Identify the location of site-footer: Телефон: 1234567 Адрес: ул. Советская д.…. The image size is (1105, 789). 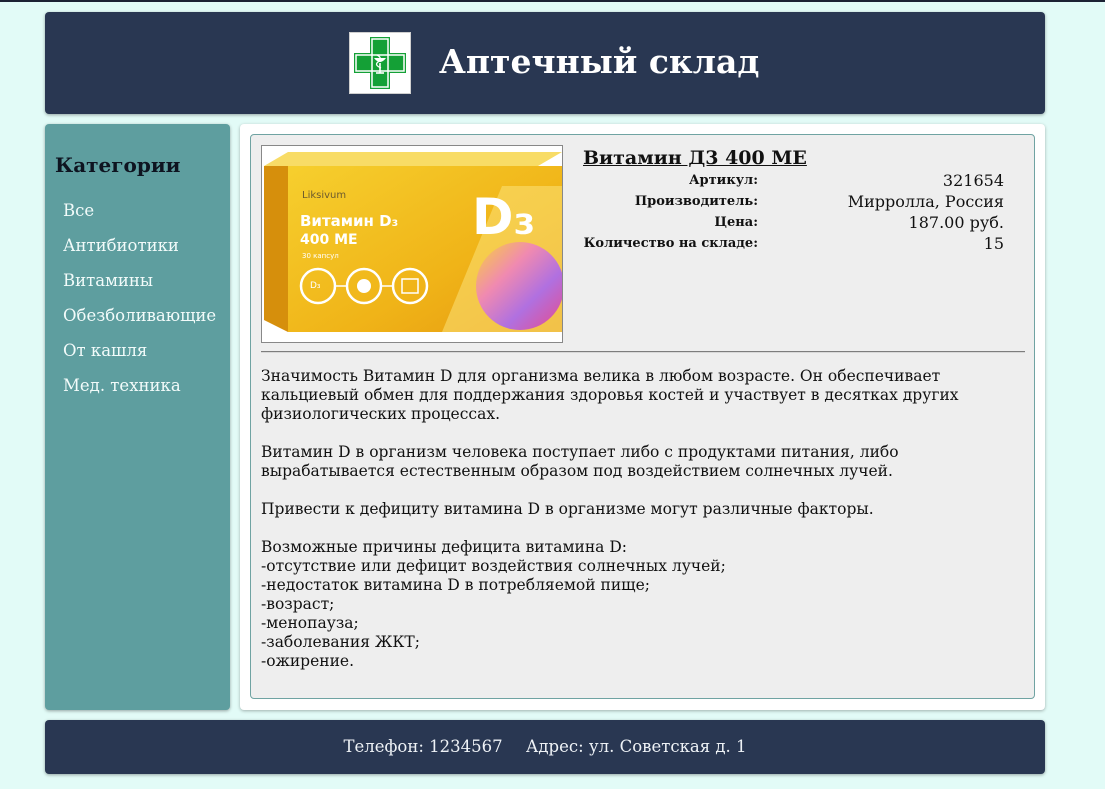
(545, 747).